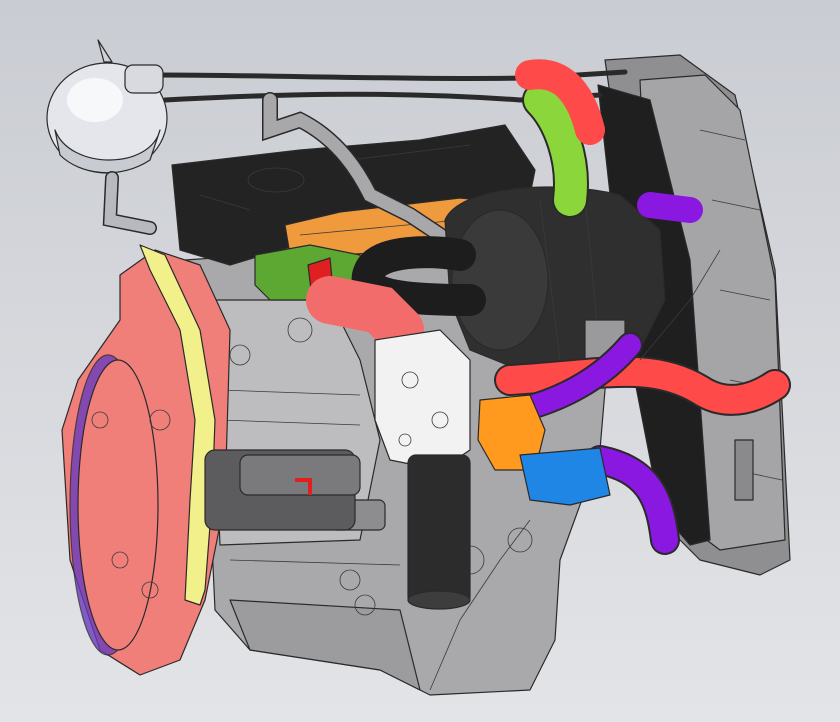  What do you see at coordinates (107, 137) in the screenshot?
I see `expansion-tank` at bounding box center [107, 137].